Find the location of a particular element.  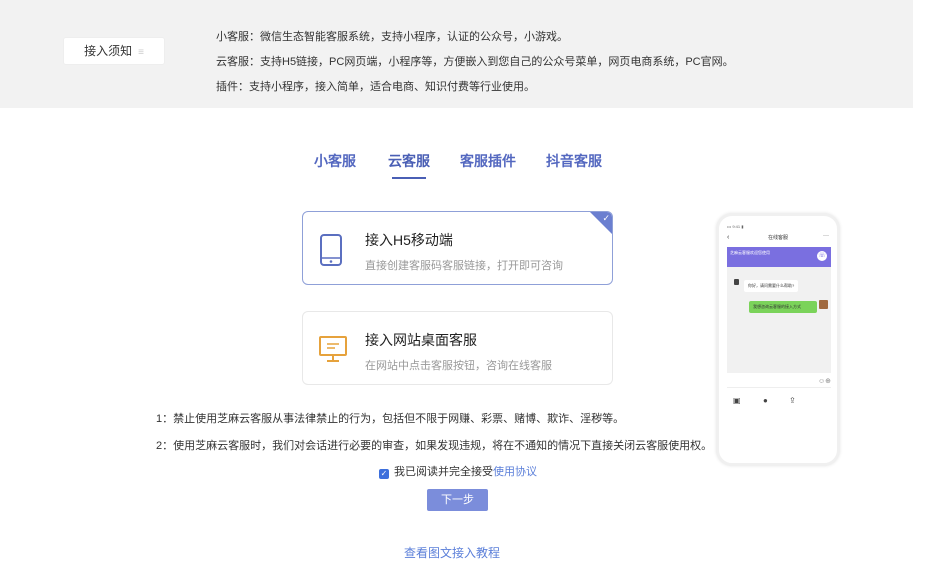

user-avatar is located at coordinates (823, 304).